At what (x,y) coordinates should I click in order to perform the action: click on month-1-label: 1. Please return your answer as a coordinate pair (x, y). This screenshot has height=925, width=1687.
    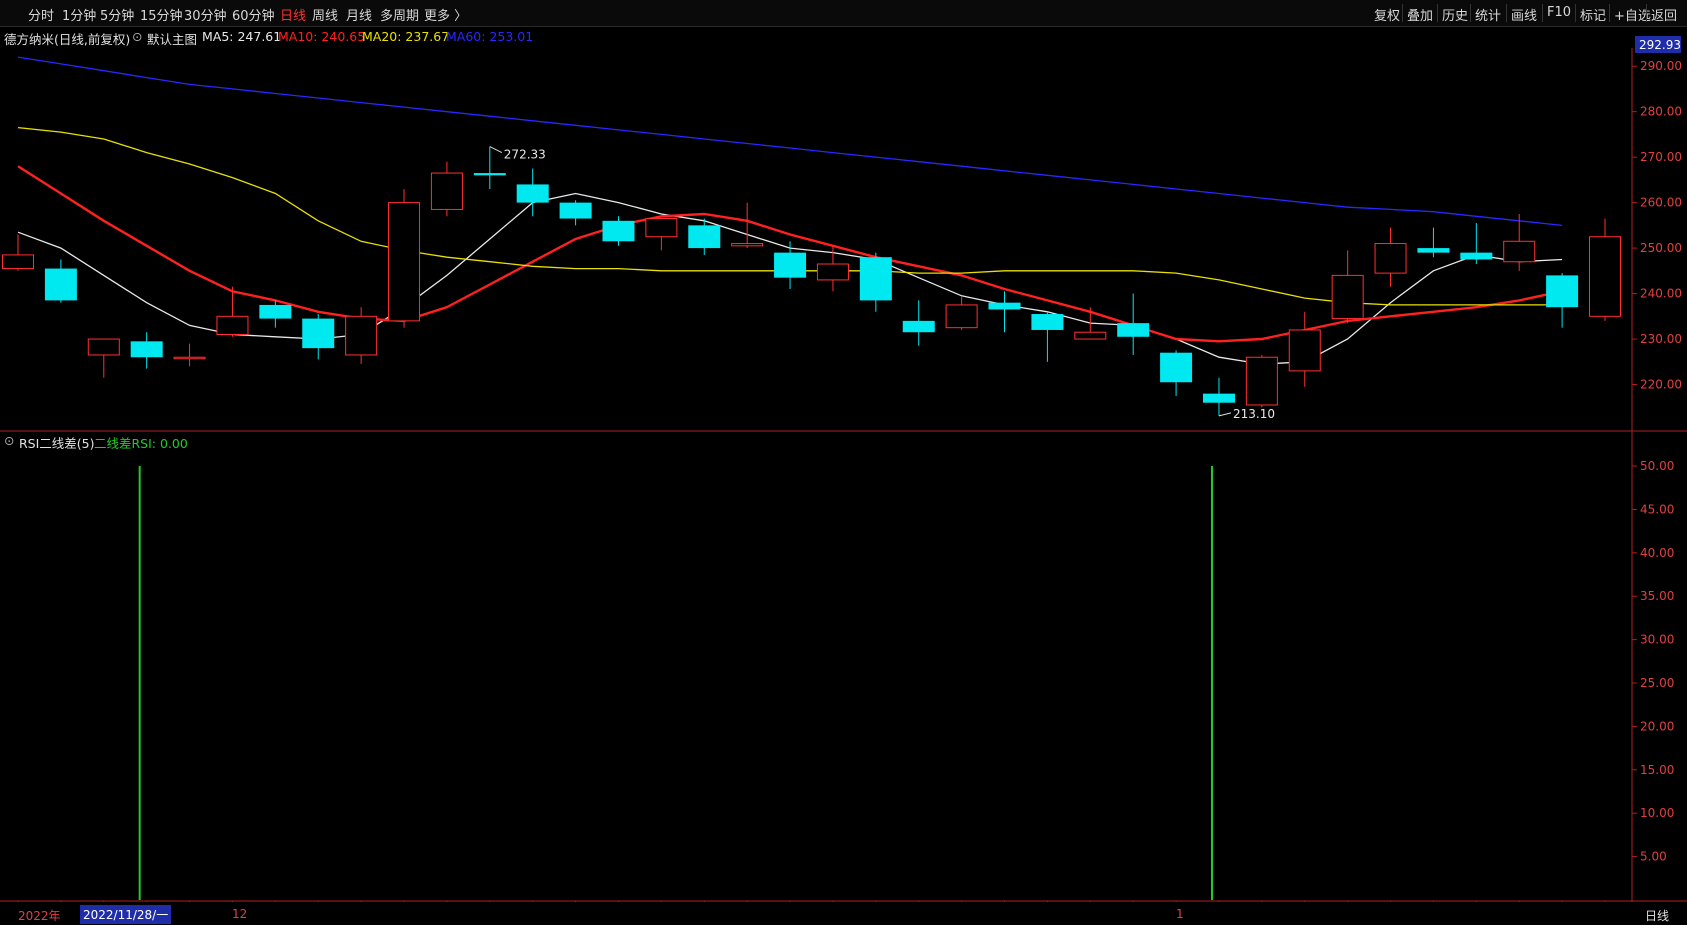
    Looking at the image, I should click on (1180, 914).